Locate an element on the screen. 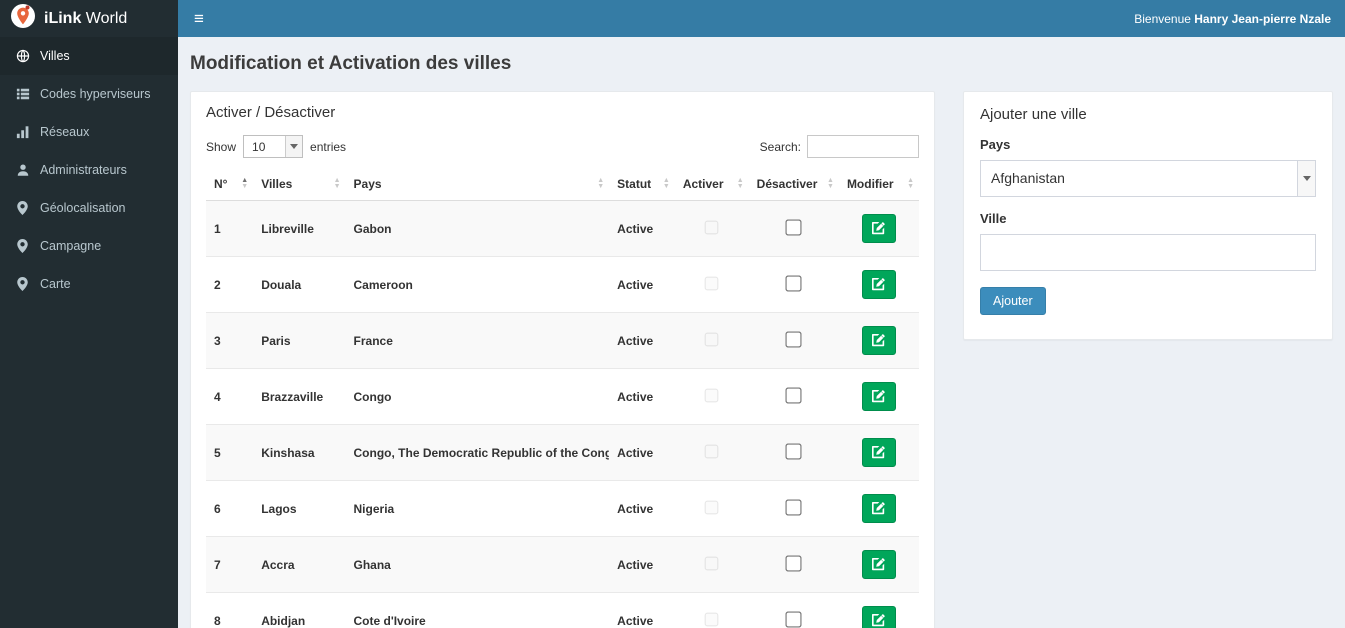 Image resolution: width=1345 pixels, height=628 pixels. sidebar-item-reseaux: Réseaux is located at coordinates (89, 132).